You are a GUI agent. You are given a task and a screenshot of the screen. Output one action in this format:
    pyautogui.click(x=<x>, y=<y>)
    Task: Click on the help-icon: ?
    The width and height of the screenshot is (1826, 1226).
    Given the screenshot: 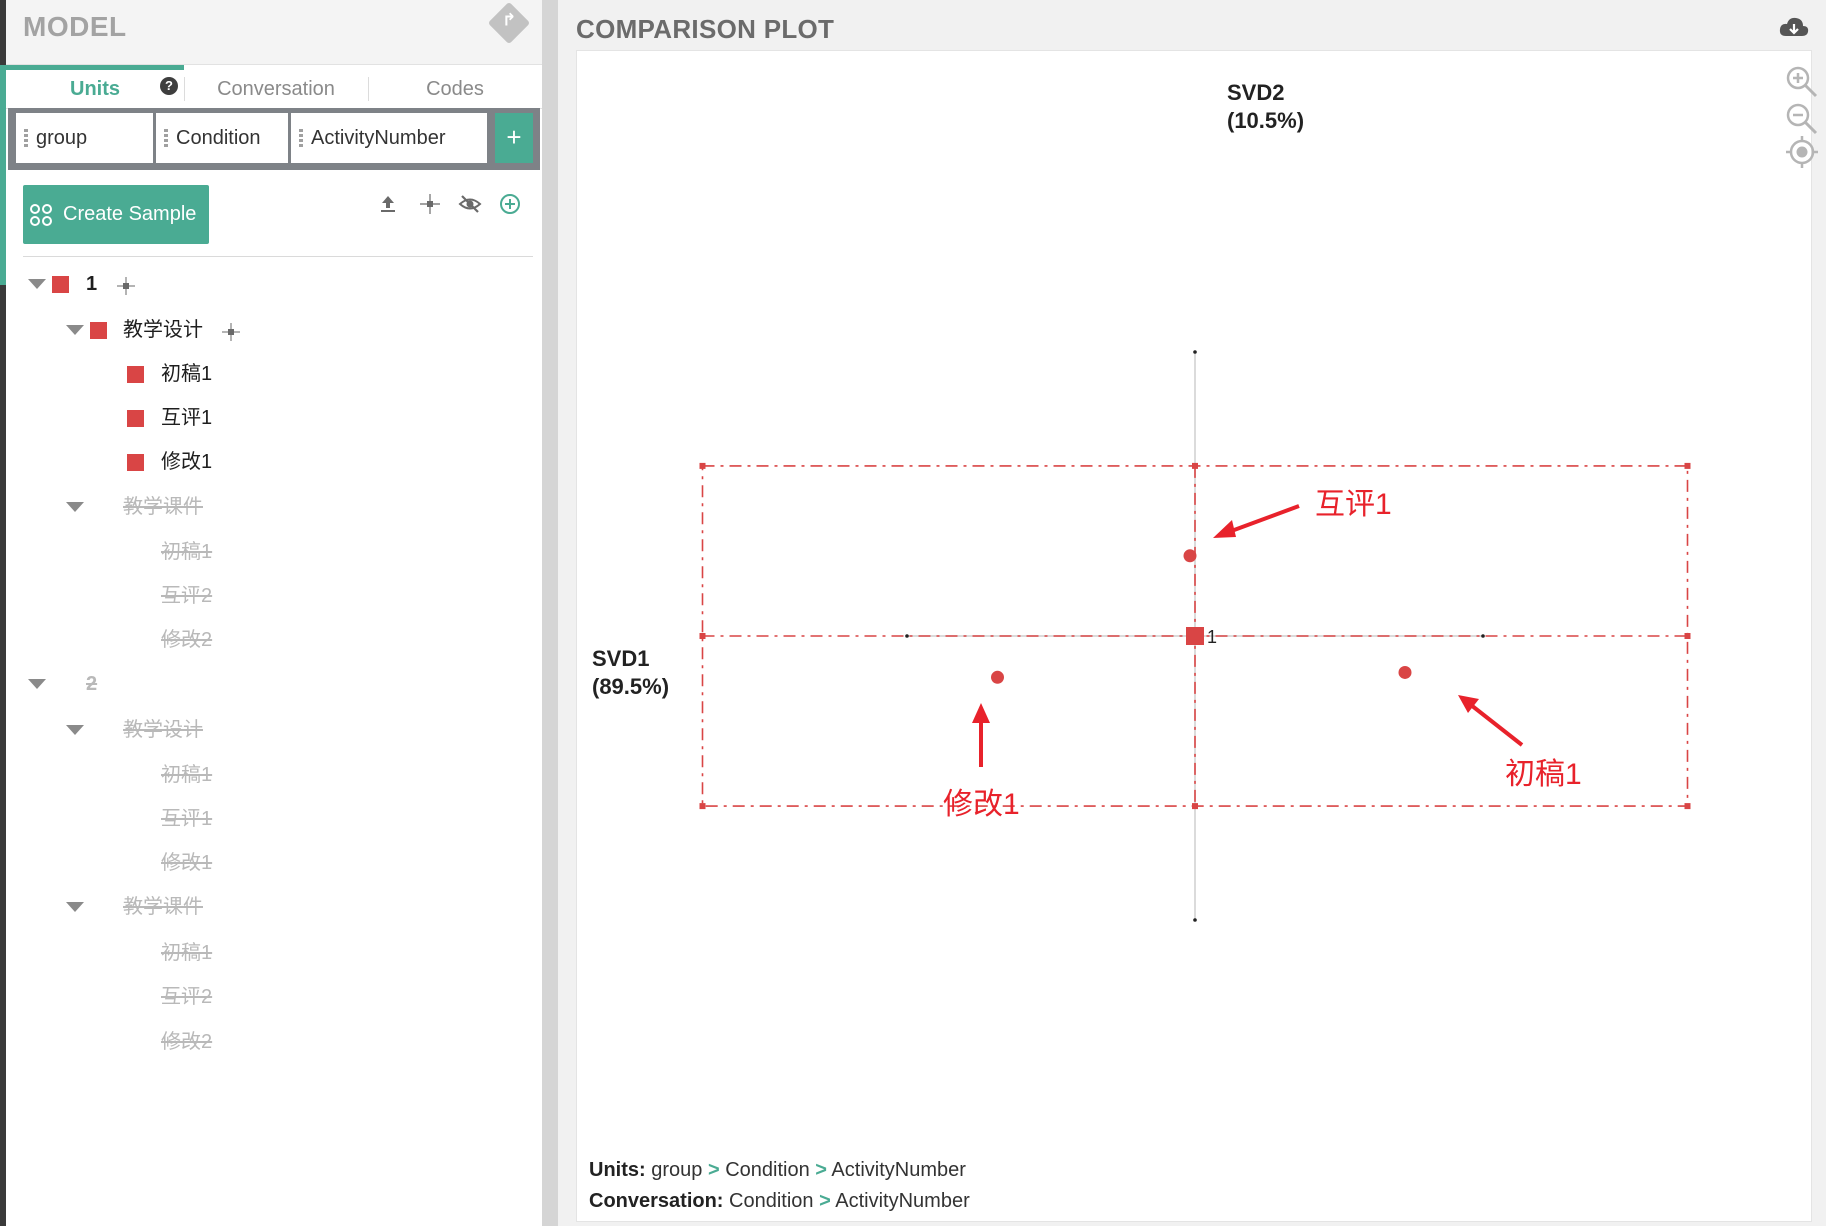 What is the action you would take?
    pyautogui.click(x=169, y=86)
    